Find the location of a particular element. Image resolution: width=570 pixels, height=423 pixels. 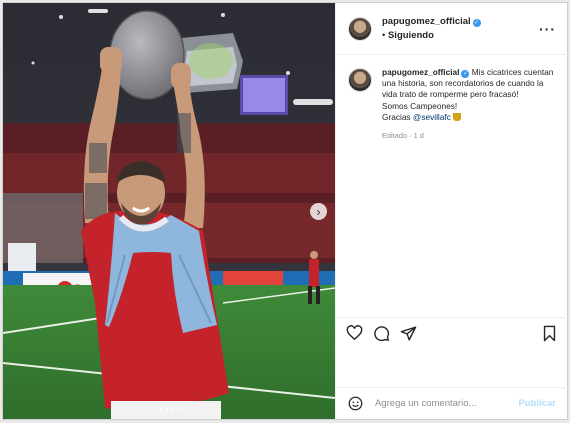

comment-bubble-icon is located at coordinates (381, 333).